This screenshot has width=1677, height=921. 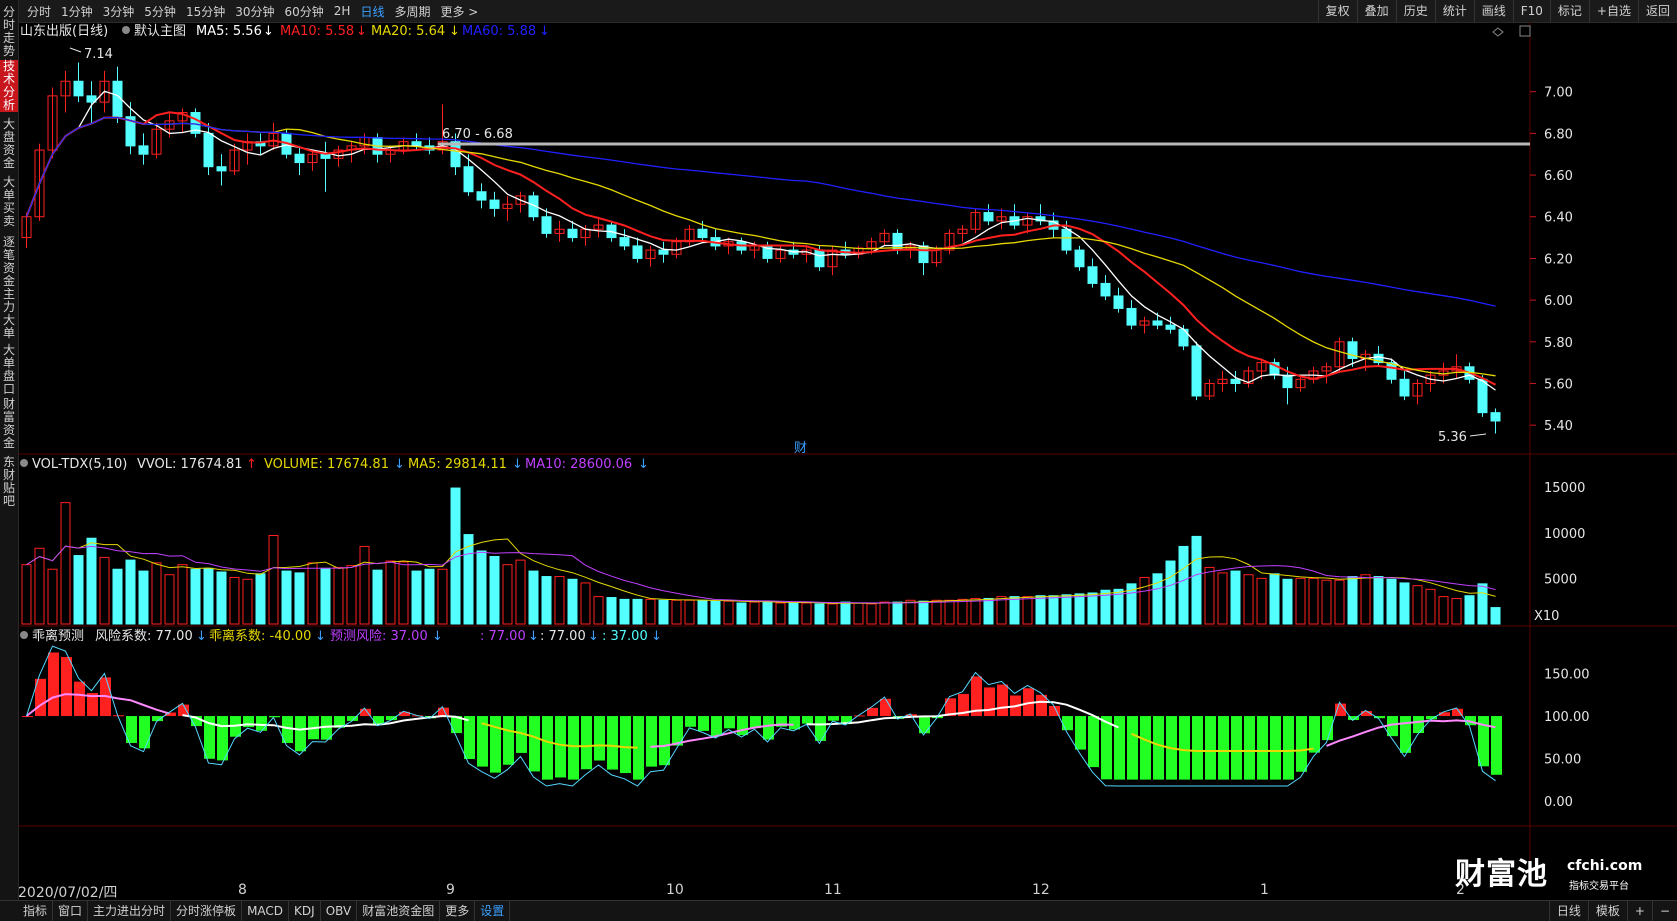 What do you see at coordinates (1569, 11) in the screenshot?
I see `tool-button-6: 标记` at bounding box center [1569, 11].